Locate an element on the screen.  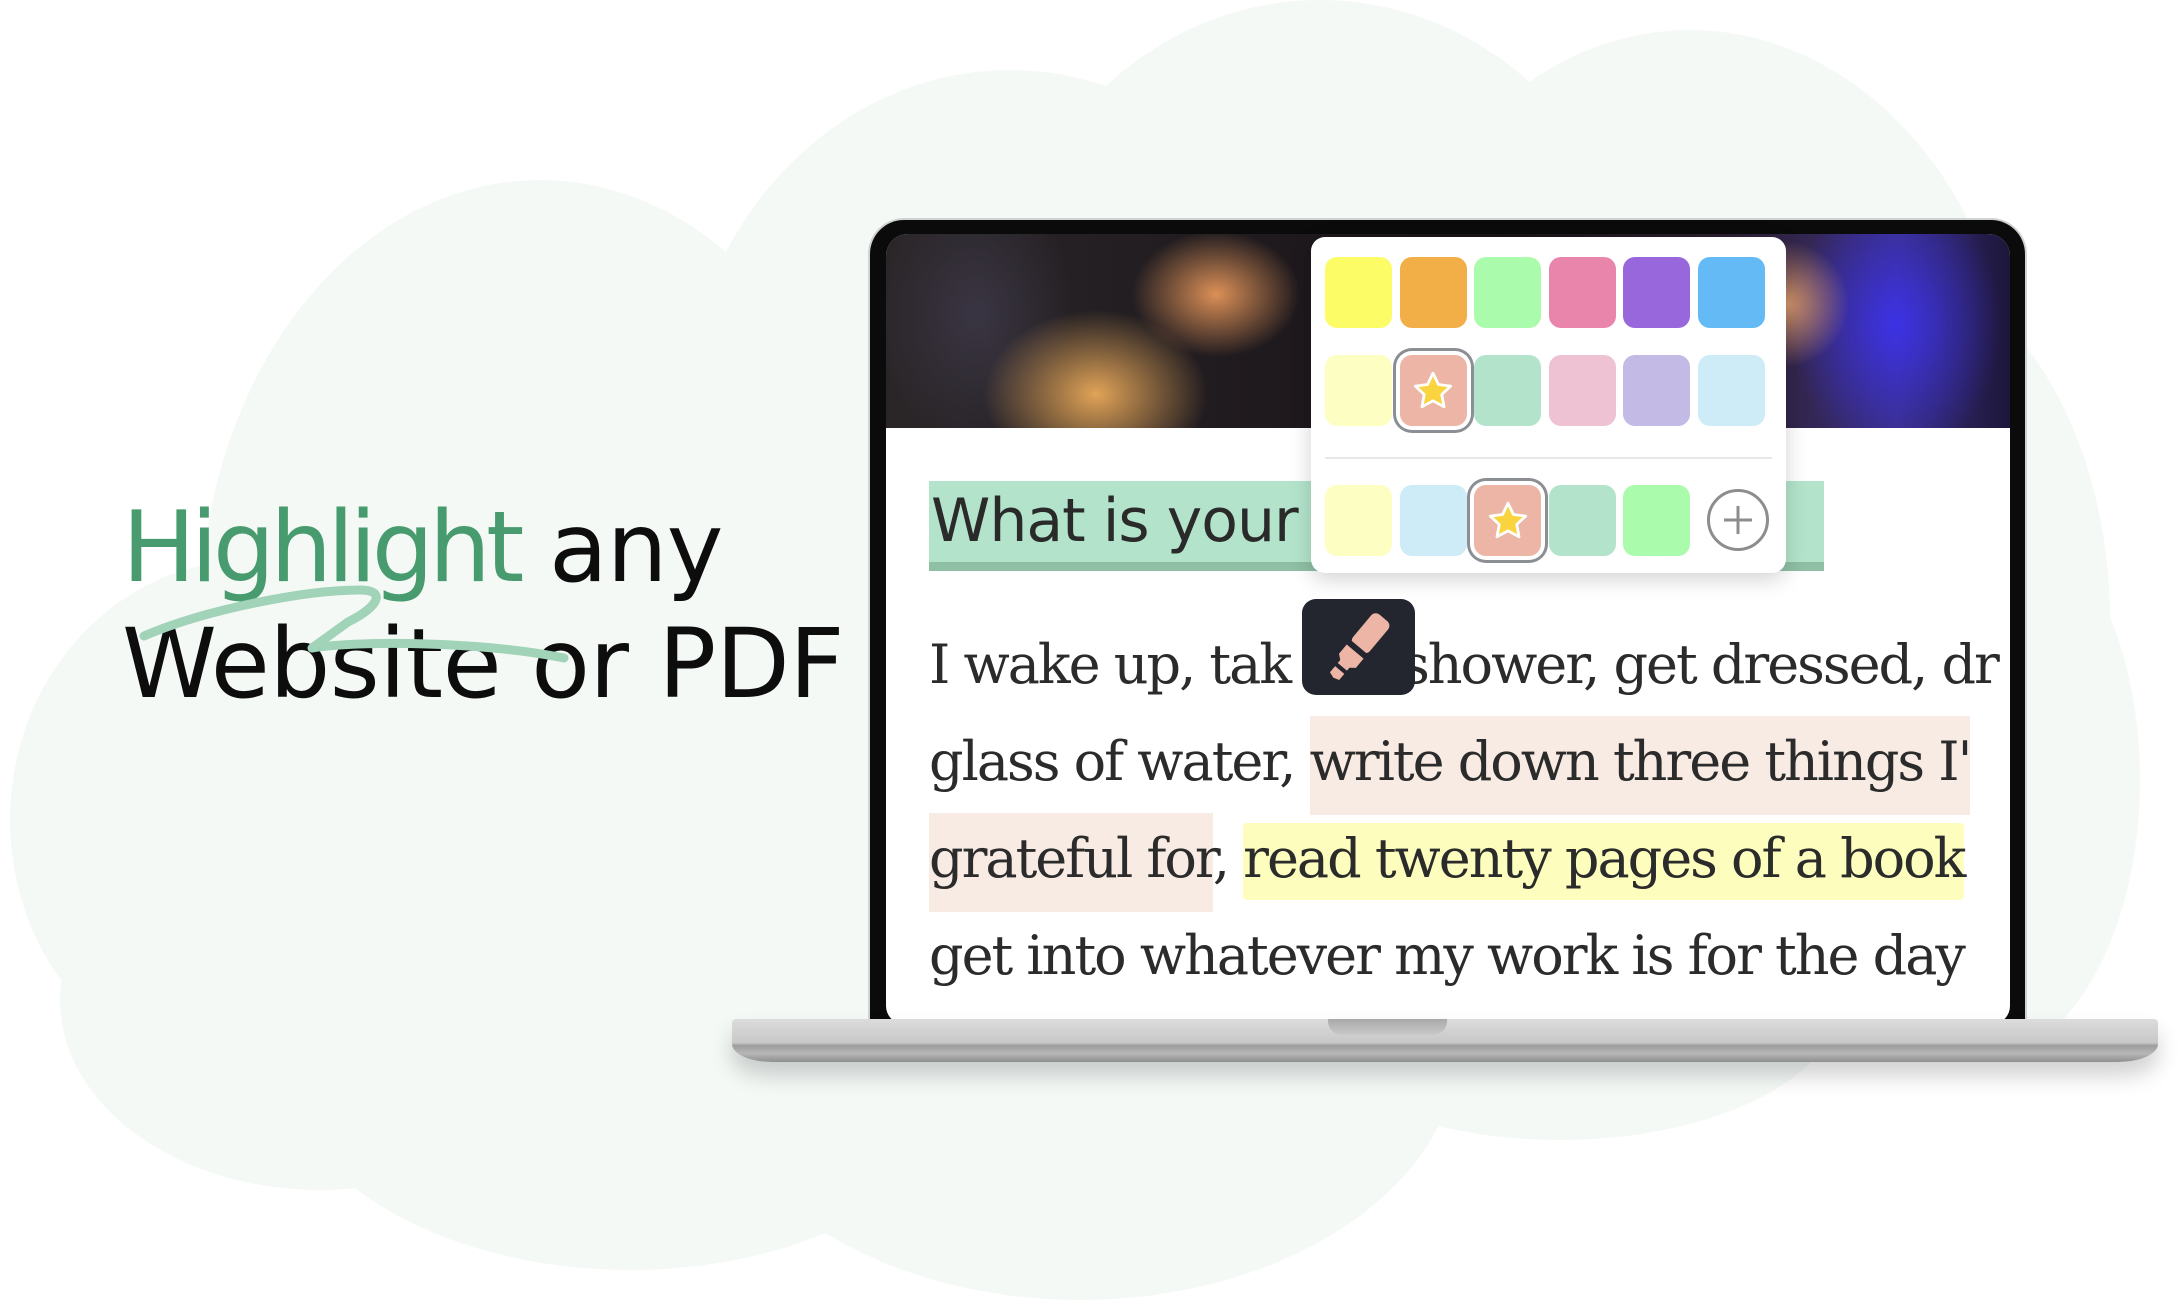
paragraph-line: I wake up, tak shower, get dressed, dr is located at coordinates (1464, 664).